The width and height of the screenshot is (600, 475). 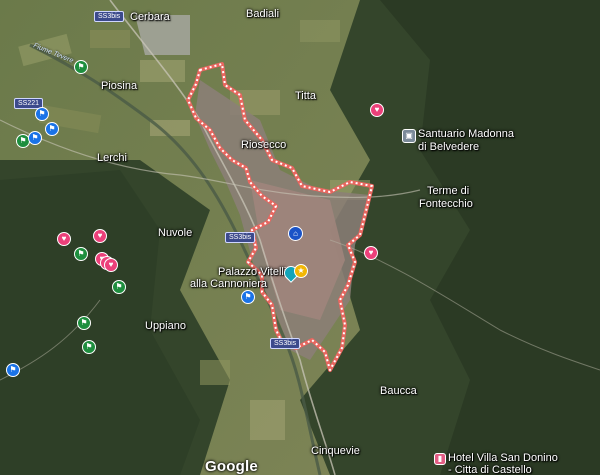 What do you see at coordinates (301, 271) in the screenshot?
I see `star-icon: ★` at bounding box center [301, 271].